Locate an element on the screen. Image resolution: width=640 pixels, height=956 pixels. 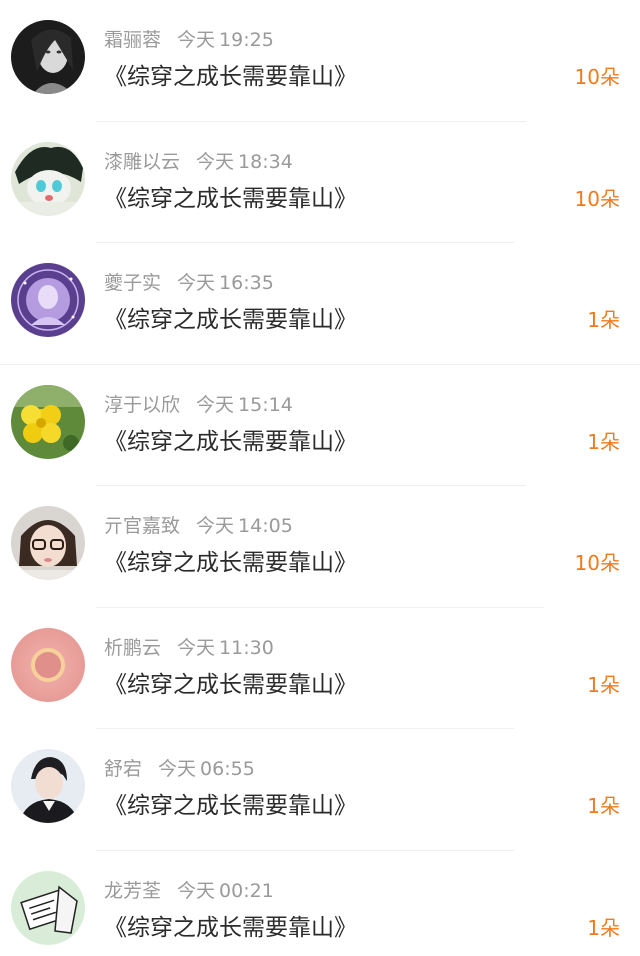
item-meta: 亓官嘉致 今天 14:05 is located at coordinates (198, 526).